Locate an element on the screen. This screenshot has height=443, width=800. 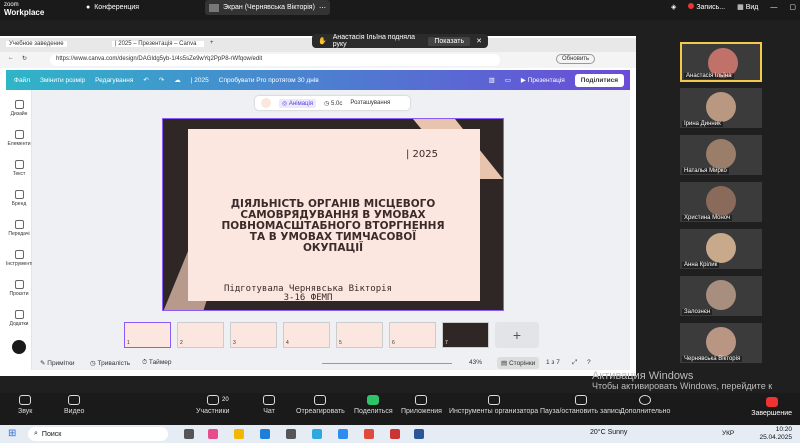
participant-tile: Залознєн is located at coordinates (721, 296).